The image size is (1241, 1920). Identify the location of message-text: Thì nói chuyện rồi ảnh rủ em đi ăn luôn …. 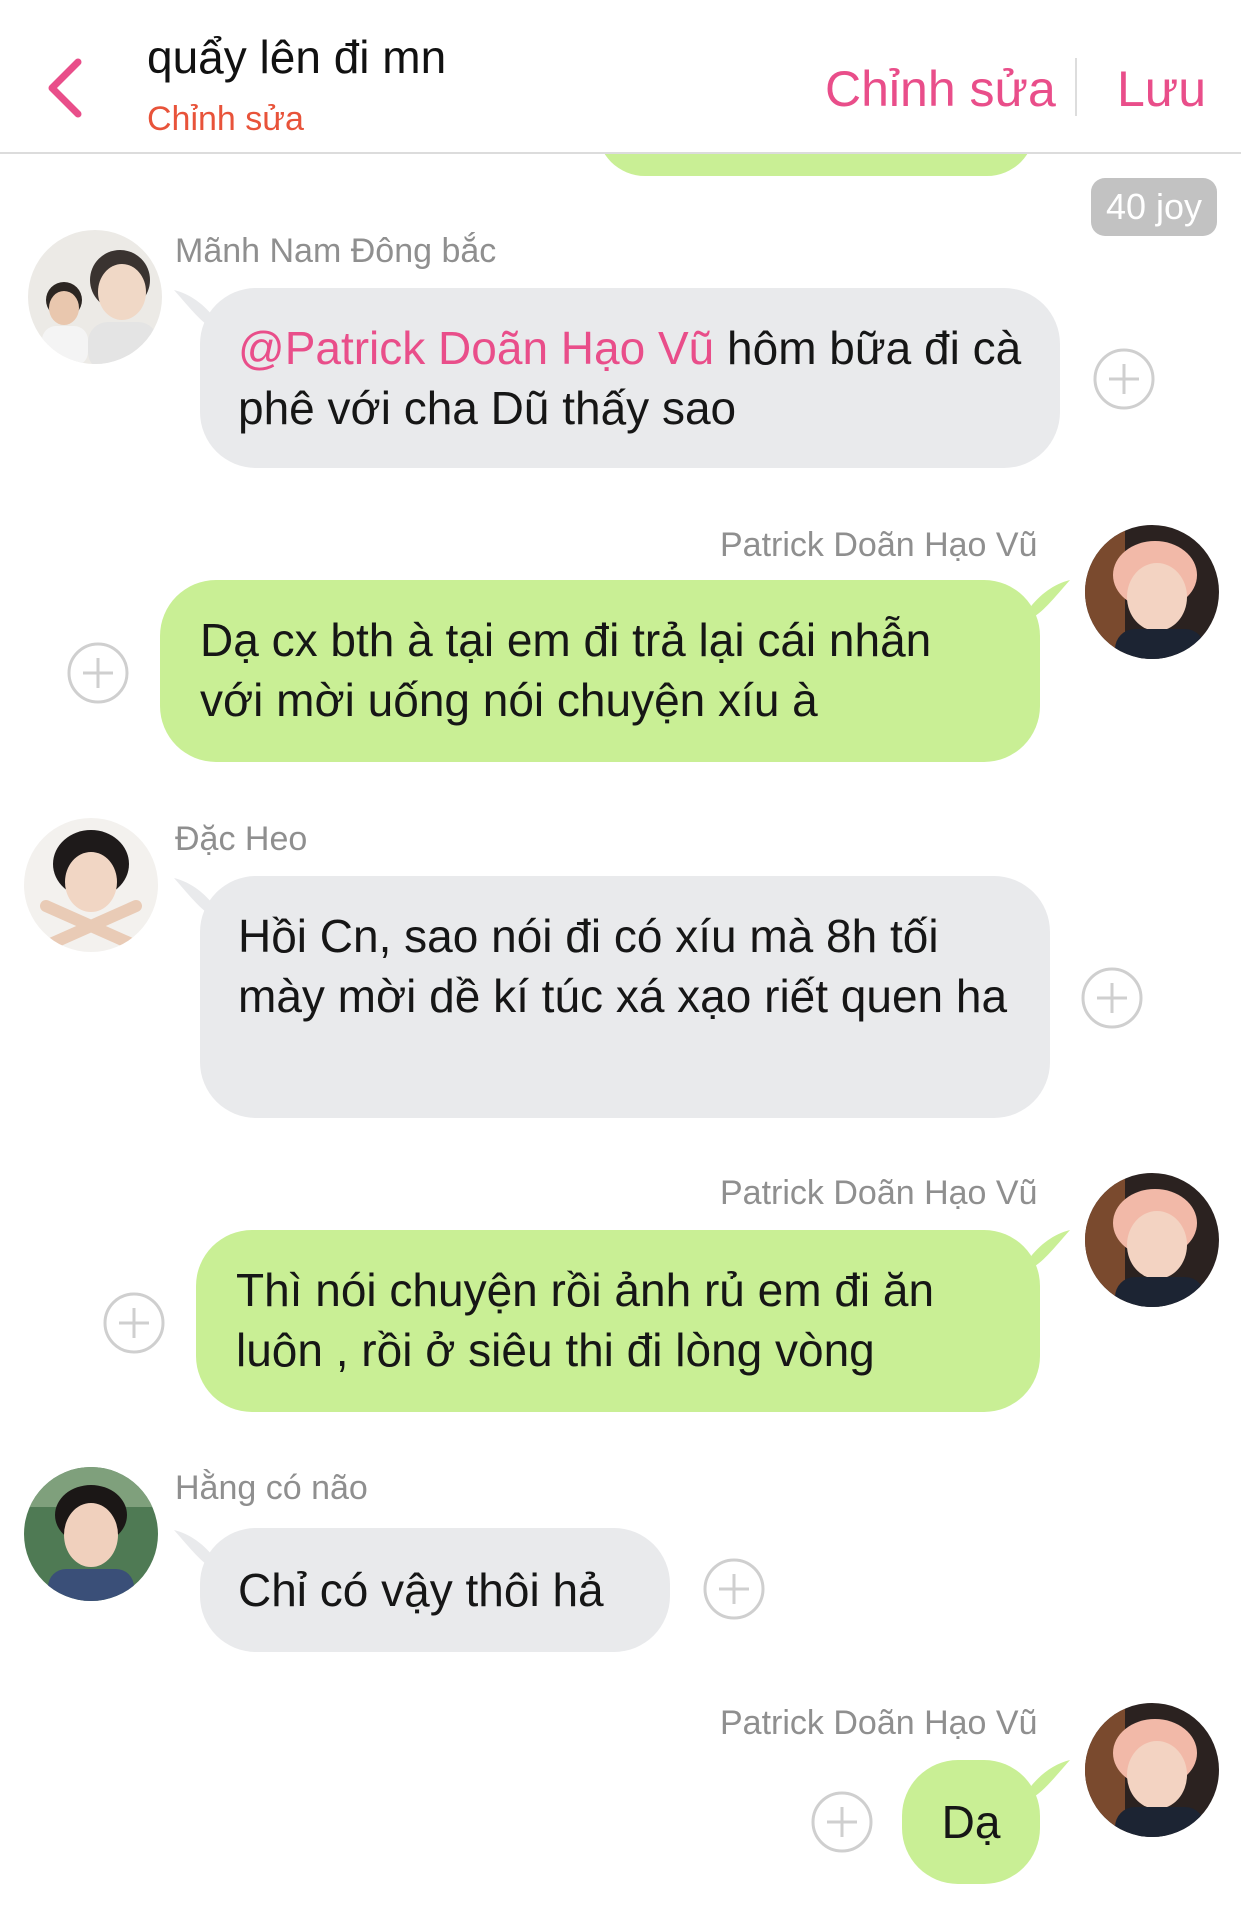
(585, 1320).